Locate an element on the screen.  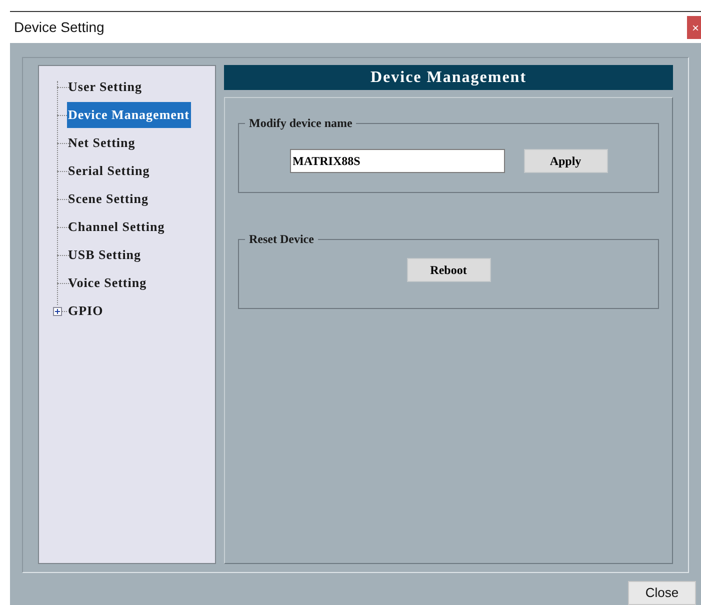
window-title: Device Setting is located at coordinates (58, 27).